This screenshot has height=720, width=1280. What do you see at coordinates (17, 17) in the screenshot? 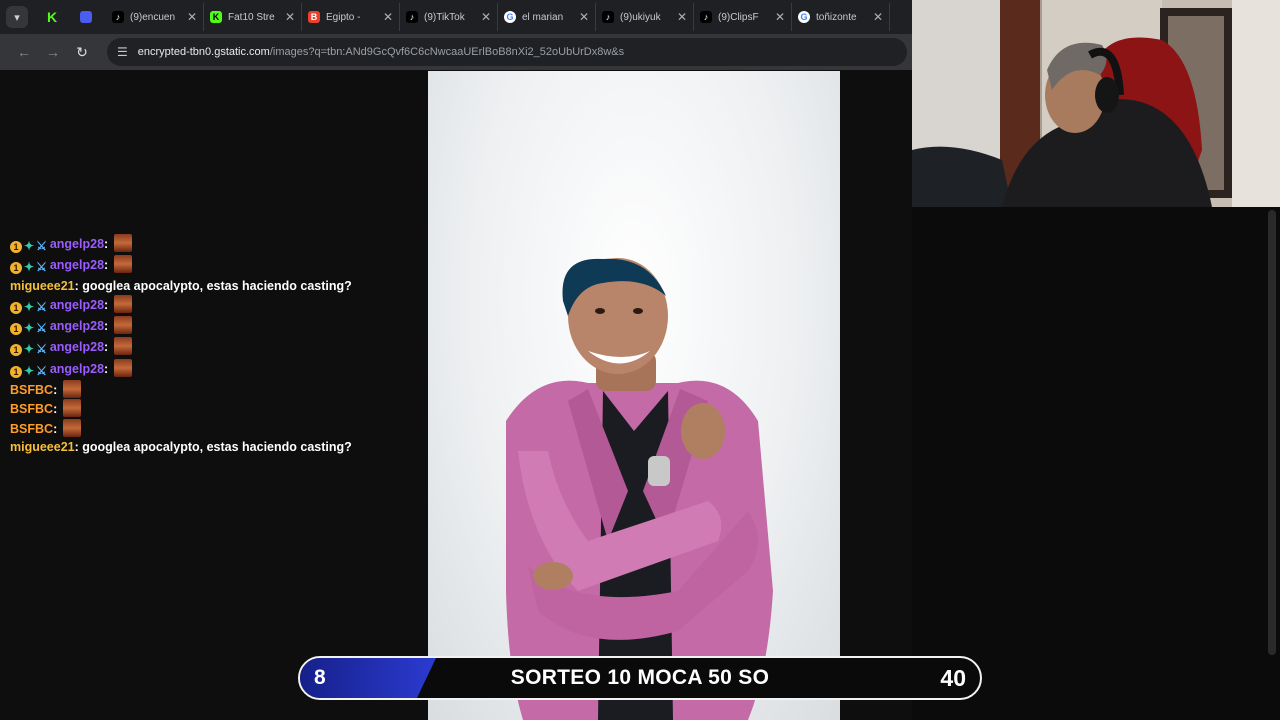
I see `tab-search-button: ▾` at bounding box center [17, 17].